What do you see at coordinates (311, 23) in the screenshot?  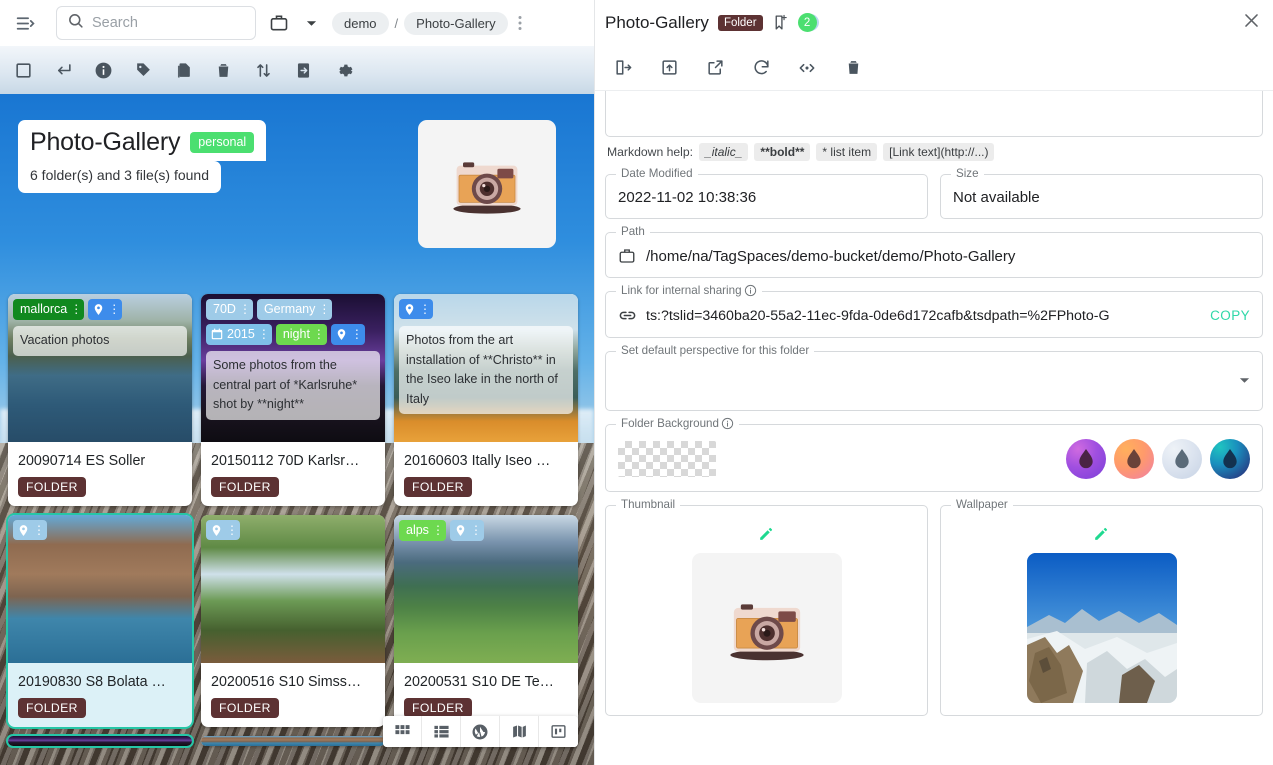 I see `location-dropdown-chevron-icon` at bounding box center [311, 23].